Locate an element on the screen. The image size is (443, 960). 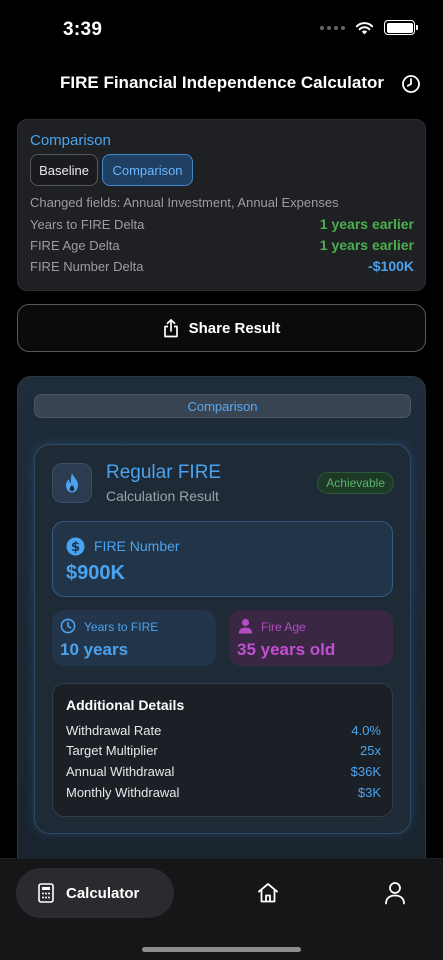
wifi-icon is located at coordinates (364, 27).